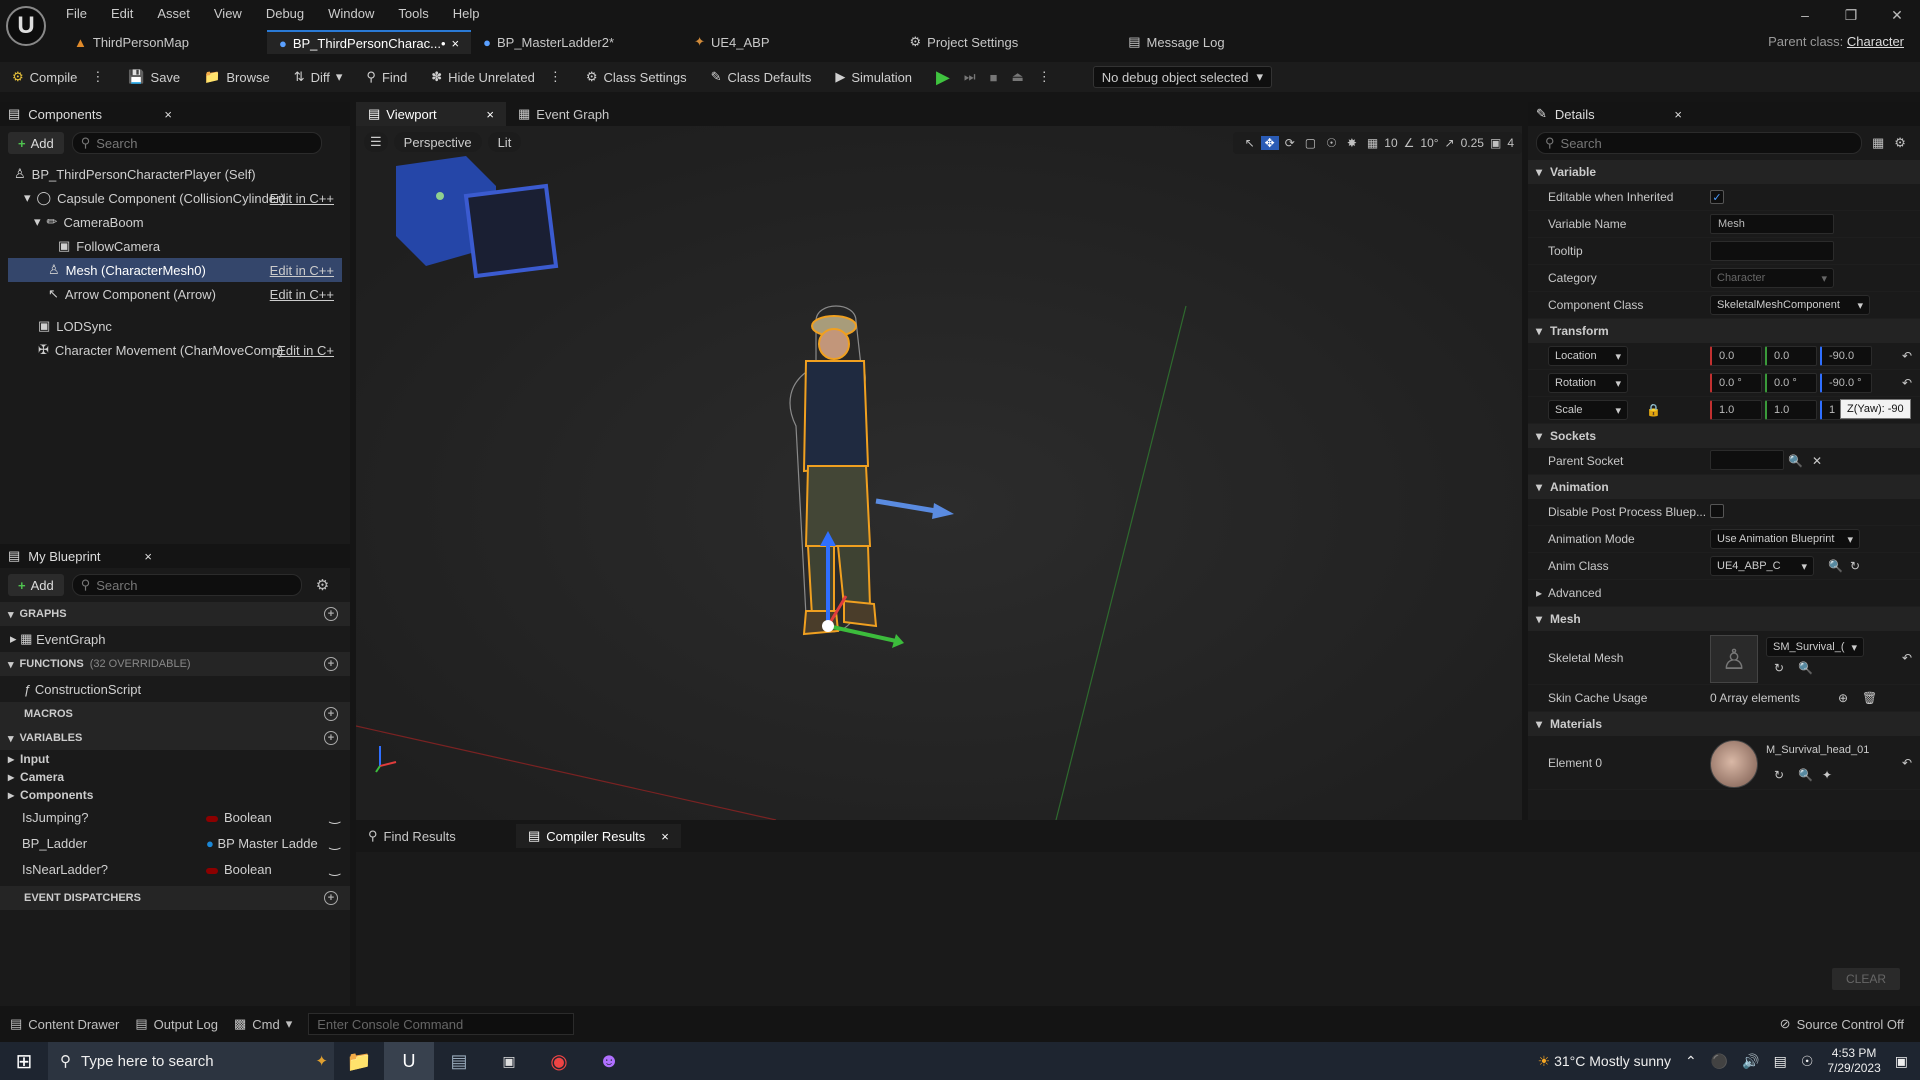 Image resolution: width=1920 pixels, height=1080 pixels. Describe the element at coordinates (1807, 1061) in the screenshot. I see `shield-icon: ☉` at that location.